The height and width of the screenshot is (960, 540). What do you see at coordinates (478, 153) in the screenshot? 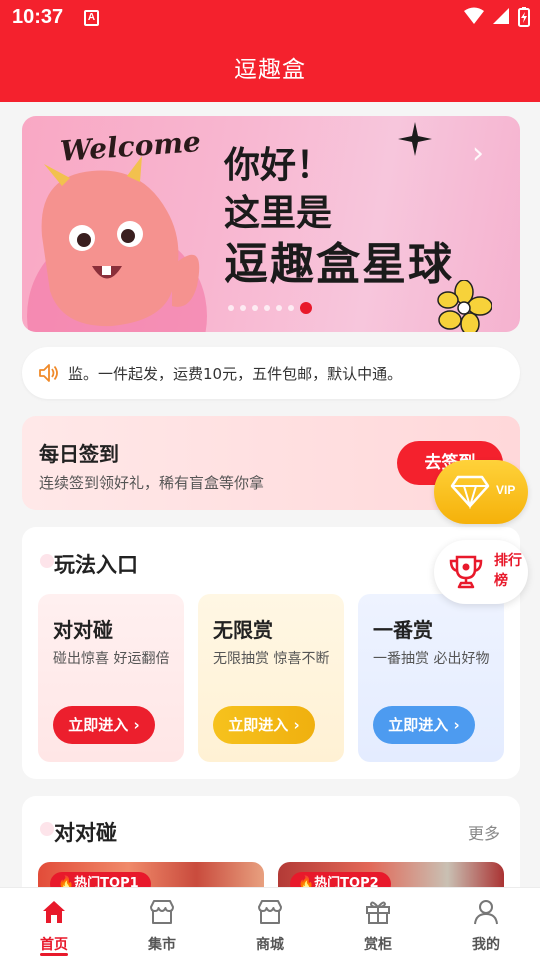
I see `banner-next-icon: ›` at bounding box center [478, 153].